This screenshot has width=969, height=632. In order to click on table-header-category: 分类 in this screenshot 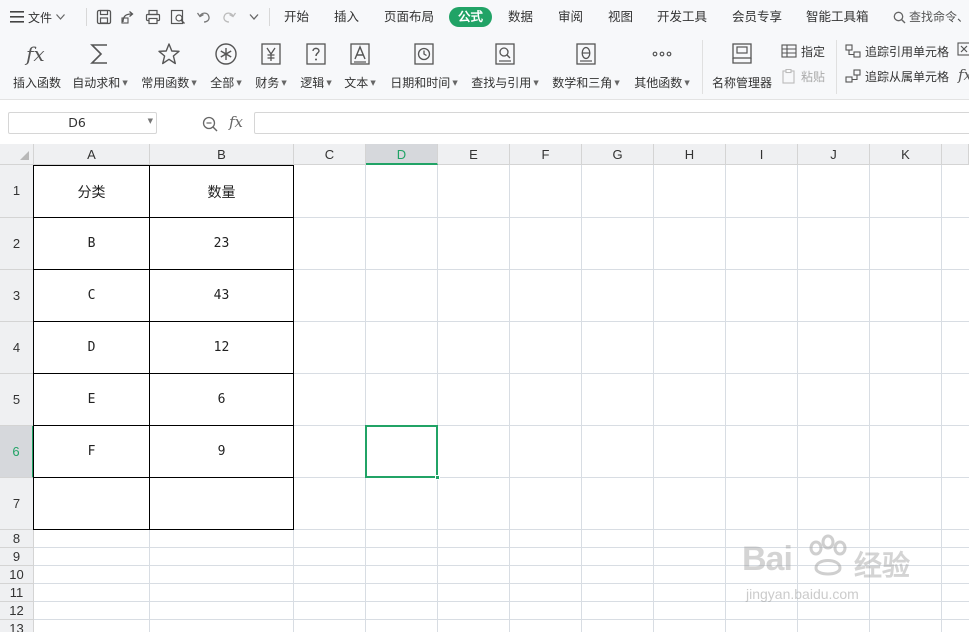, I will do `click(91, 191)`.